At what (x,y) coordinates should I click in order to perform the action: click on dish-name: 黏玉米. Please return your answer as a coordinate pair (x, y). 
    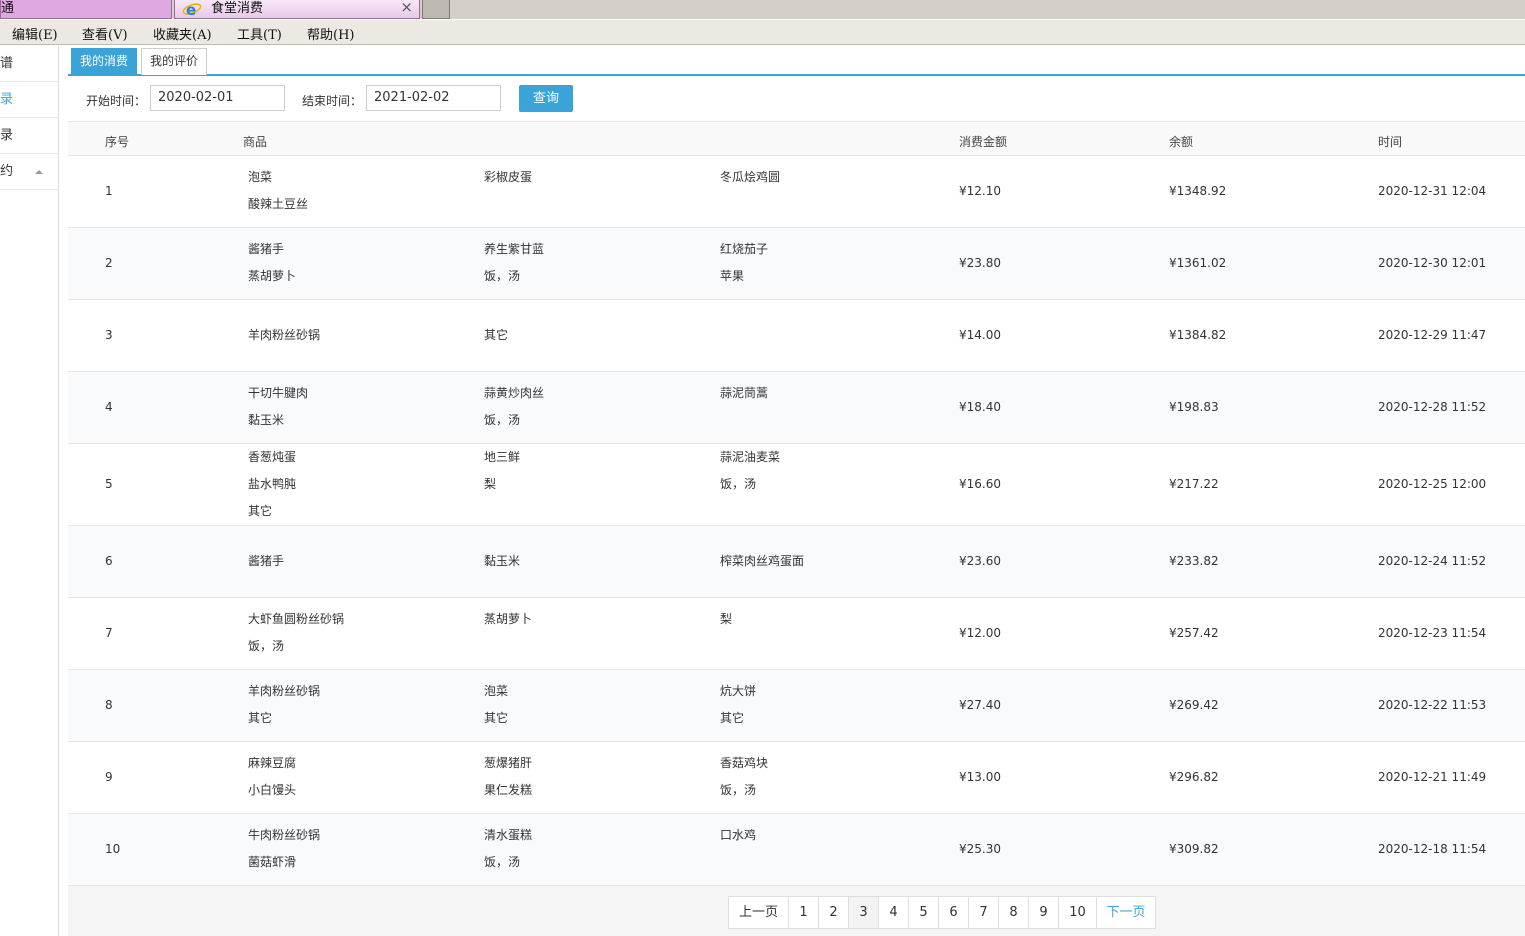
    Looking at the image, I should click on (266, 420).